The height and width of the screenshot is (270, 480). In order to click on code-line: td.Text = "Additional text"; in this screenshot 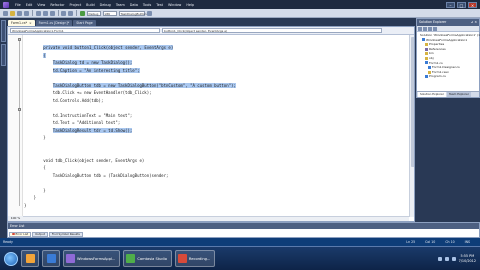, I will do `click(86, 122)`.